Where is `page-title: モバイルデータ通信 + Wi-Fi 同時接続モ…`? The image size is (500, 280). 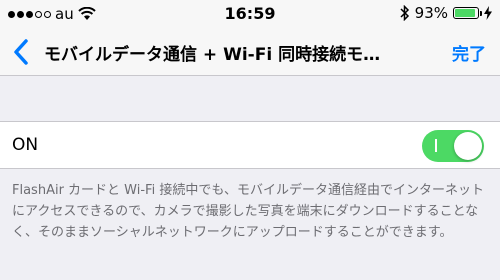 page-title: モバイルデータ通信 + Wi-Fi 同時接続モ… is located at coordinates (212, 55).